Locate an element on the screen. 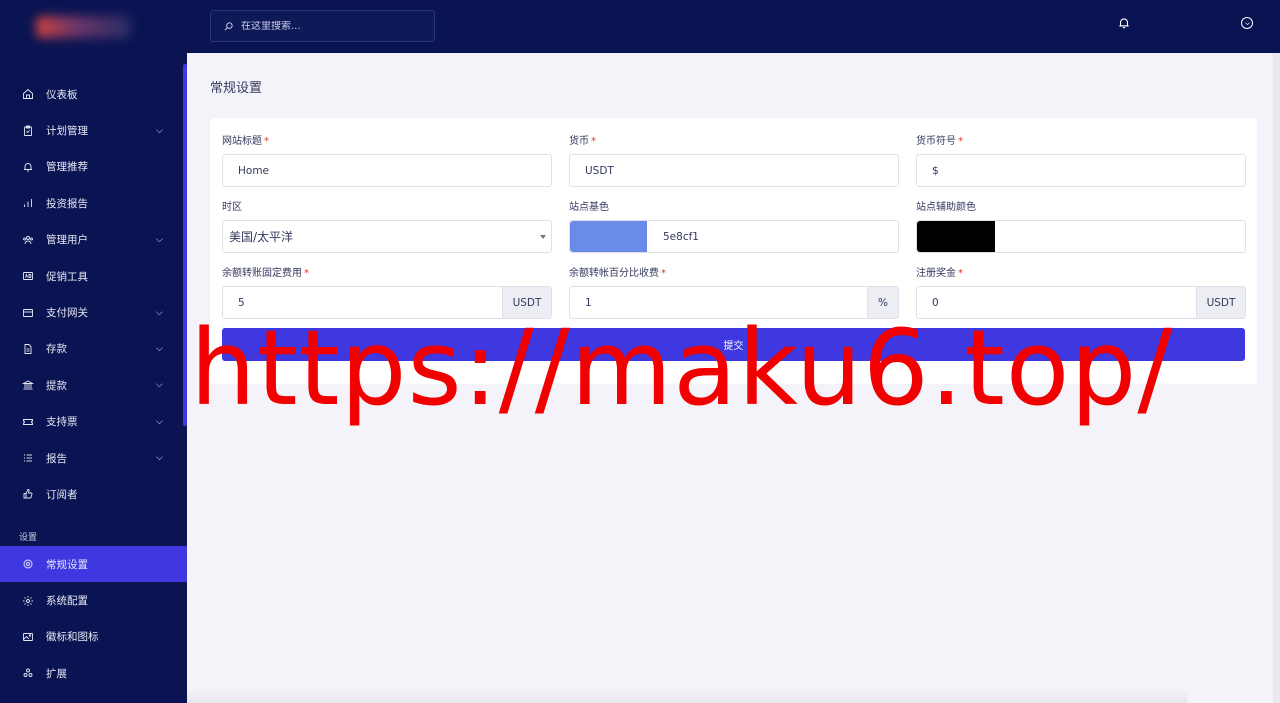  notification-bell is located at coordinates (1125, 23).